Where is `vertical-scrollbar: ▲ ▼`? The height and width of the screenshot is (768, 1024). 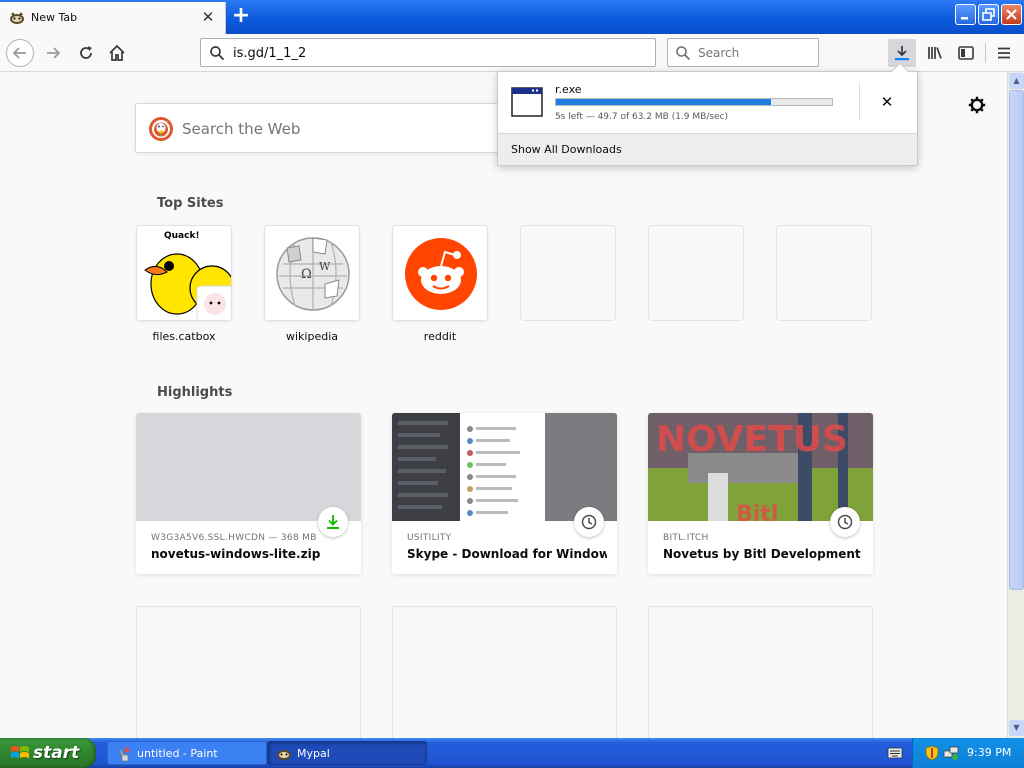
vertical-scrollbar: ▲ ▼ is located at coordinates (1015, 405).